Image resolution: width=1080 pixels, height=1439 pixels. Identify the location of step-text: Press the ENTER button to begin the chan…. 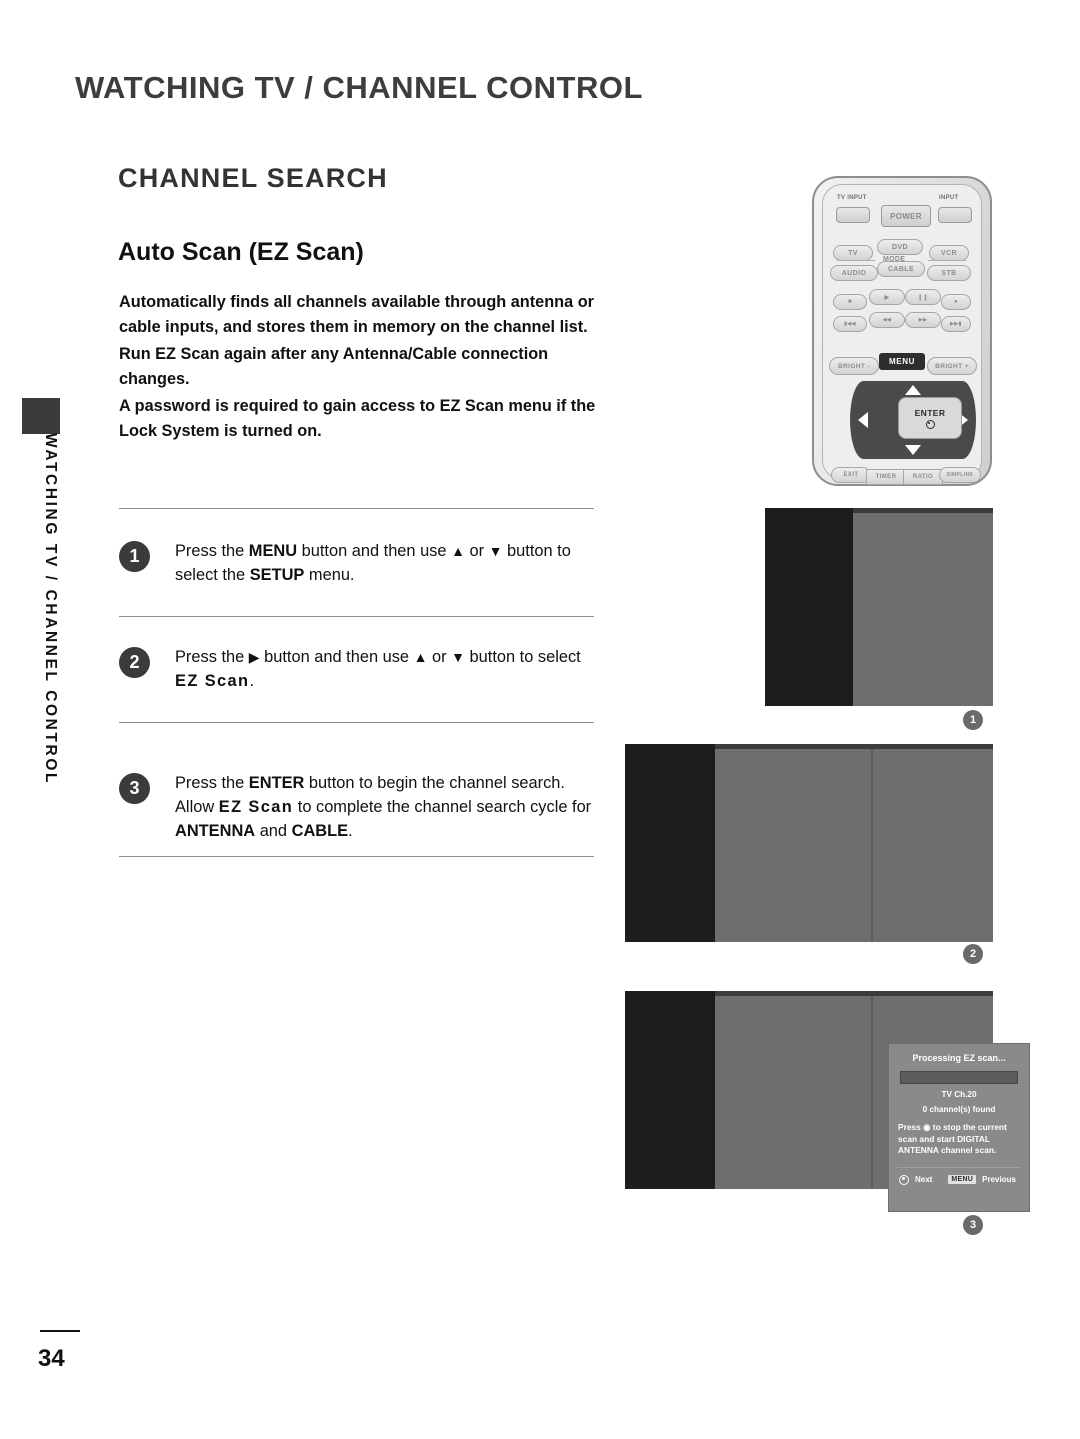
(383, 807).